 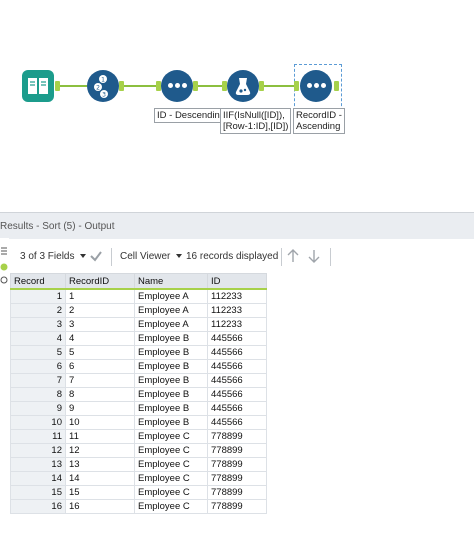 What do you see at coordinates (100, 310) in the screenshot?
I see `recordid-cell: 2` at bounding box center [100, 310].